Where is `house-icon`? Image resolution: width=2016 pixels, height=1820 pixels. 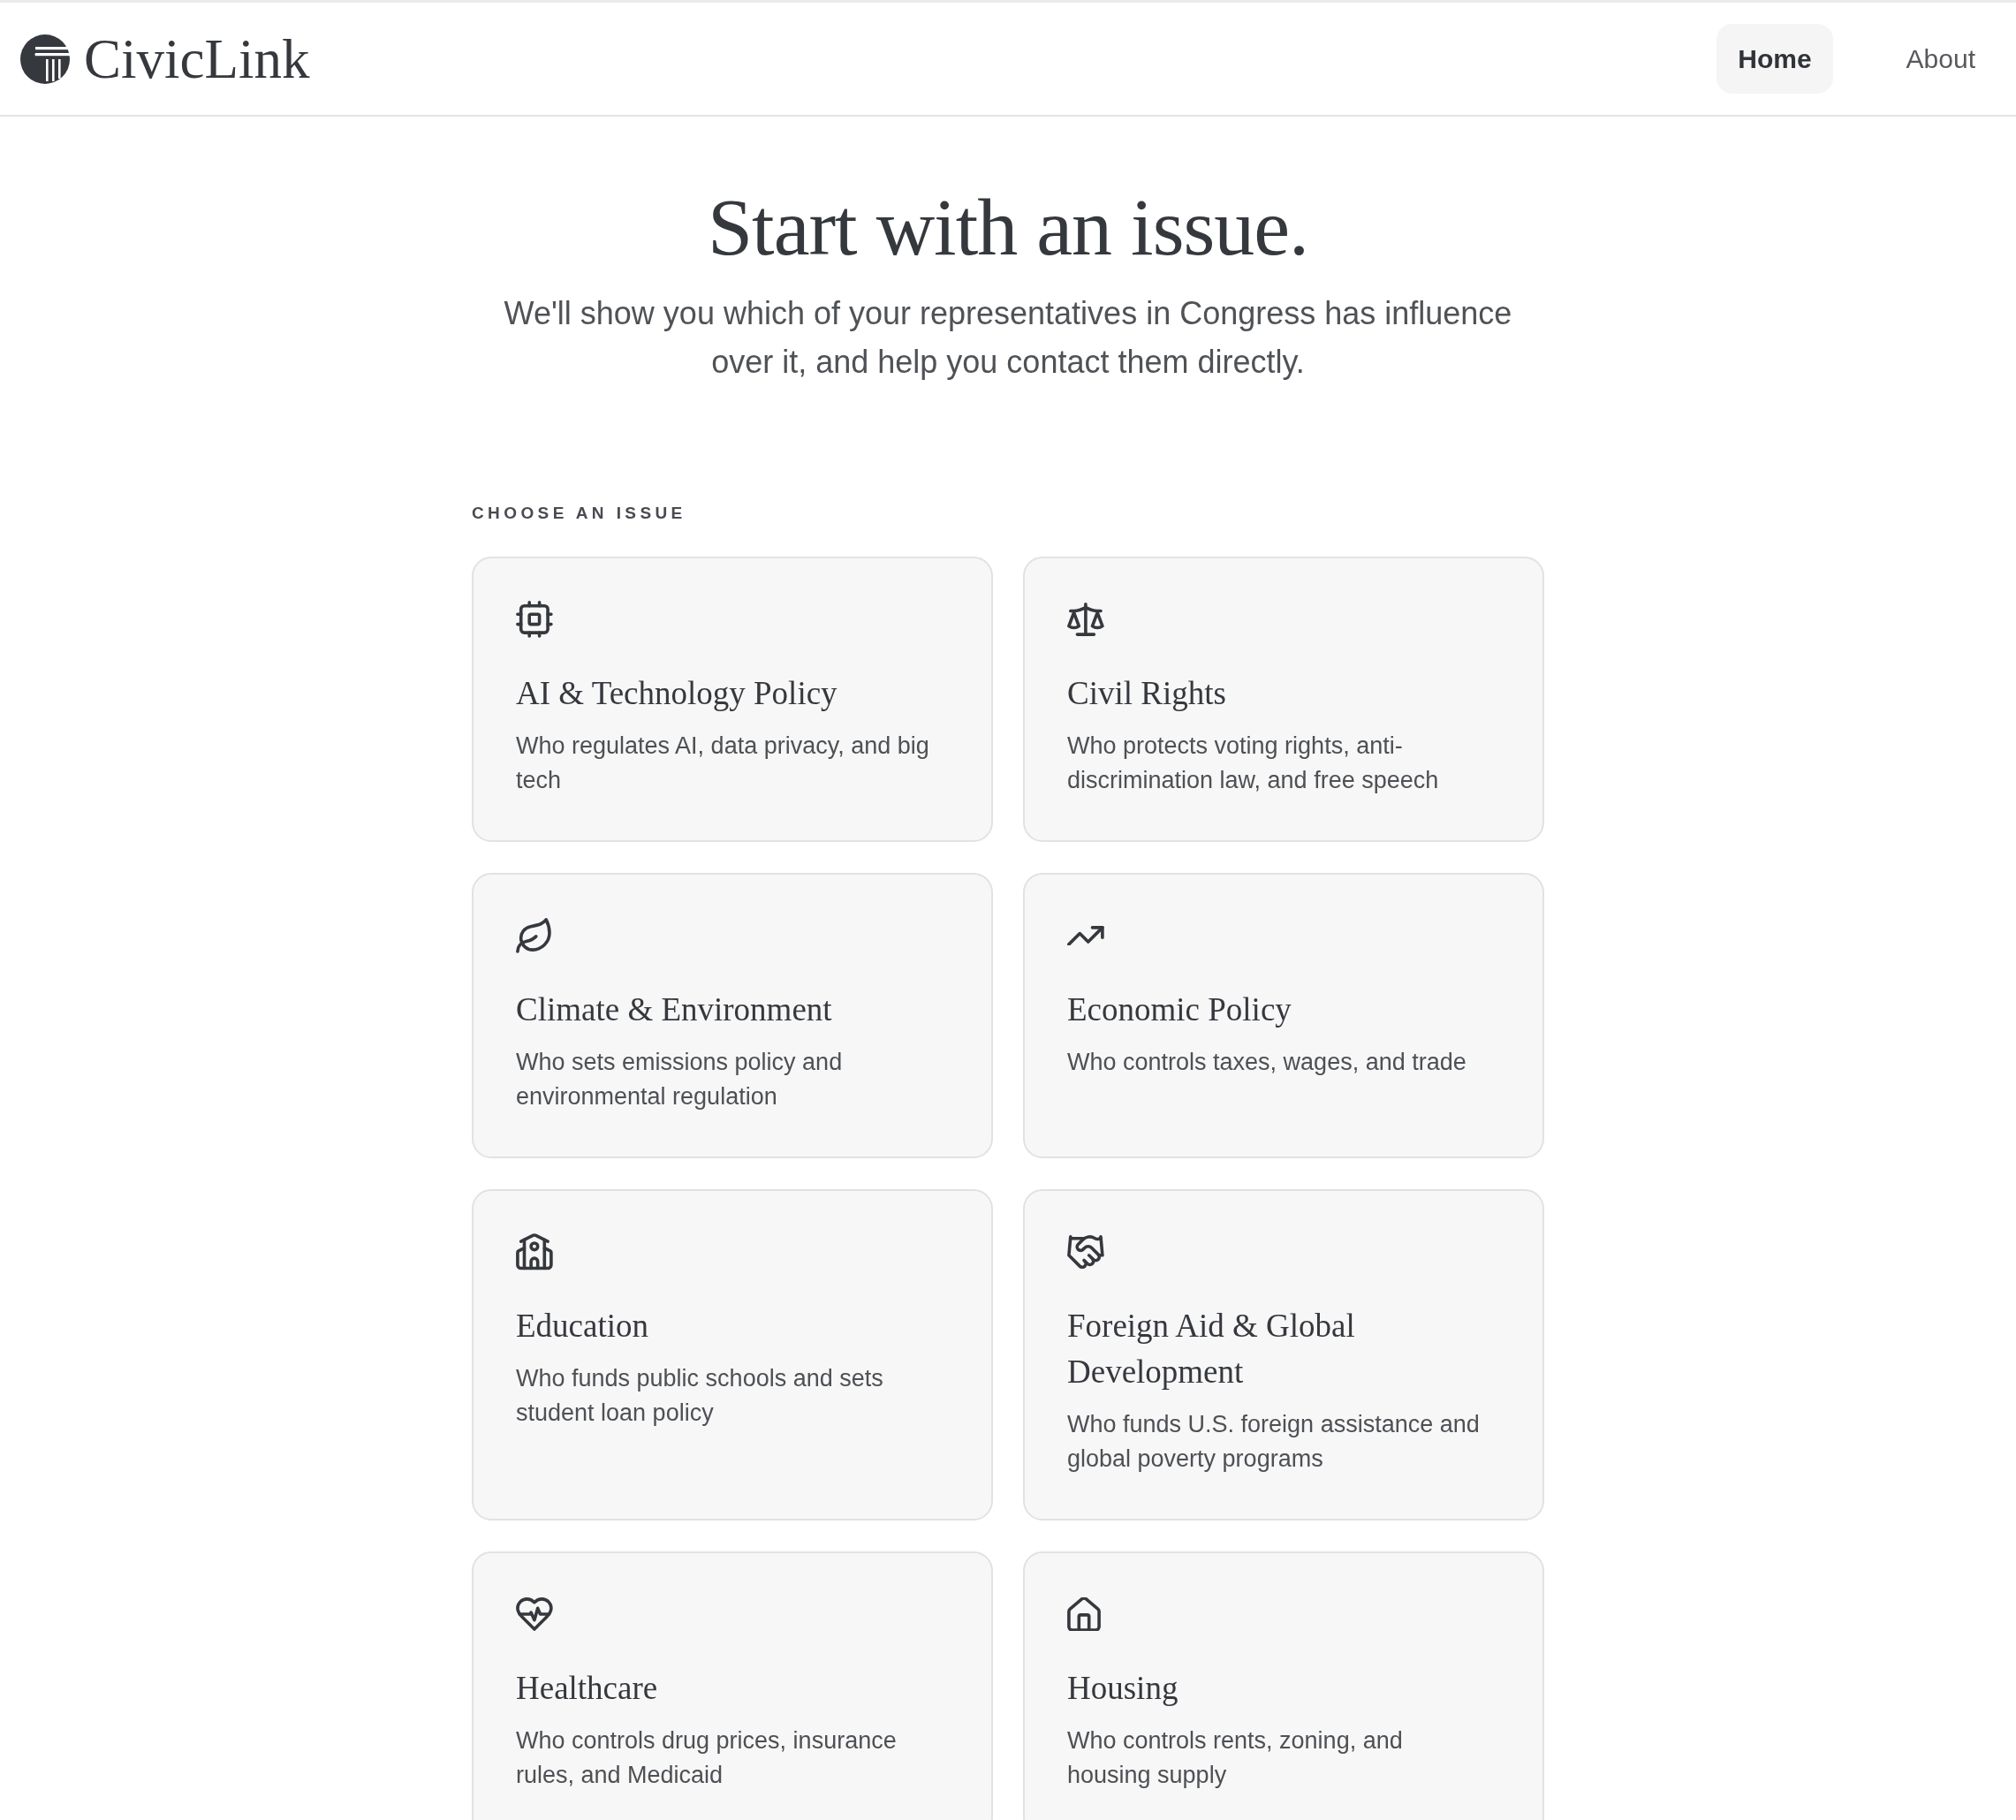
house-icon is located at coordinates (1084, 1614).